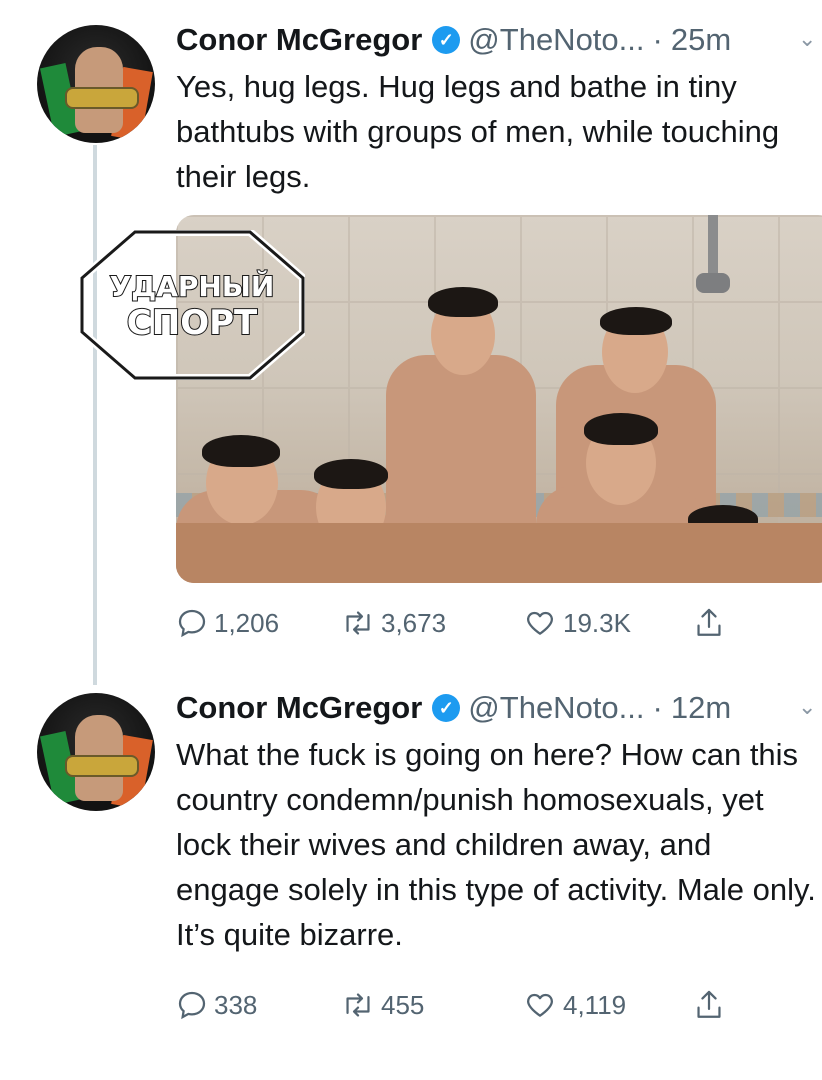 Image resolution: width=822 pixels, height=1080 pixels. Describe the element at coordinates (247, 622) in the screenshot. I see `reply-count: 1,206` at that location.